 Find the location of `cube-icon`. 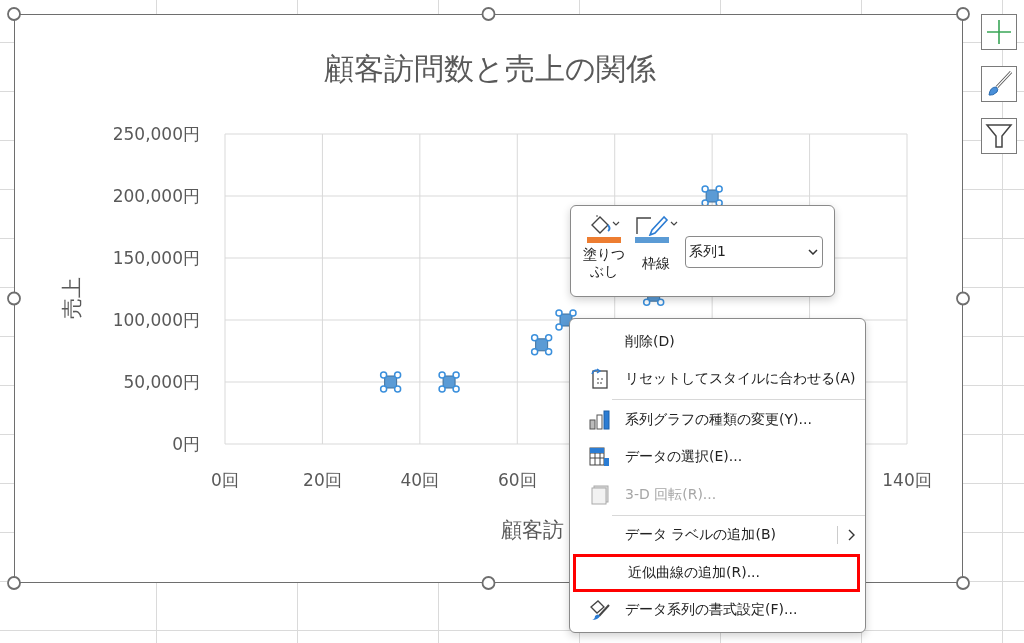

cube-icon is located at coordinates (600, 494).